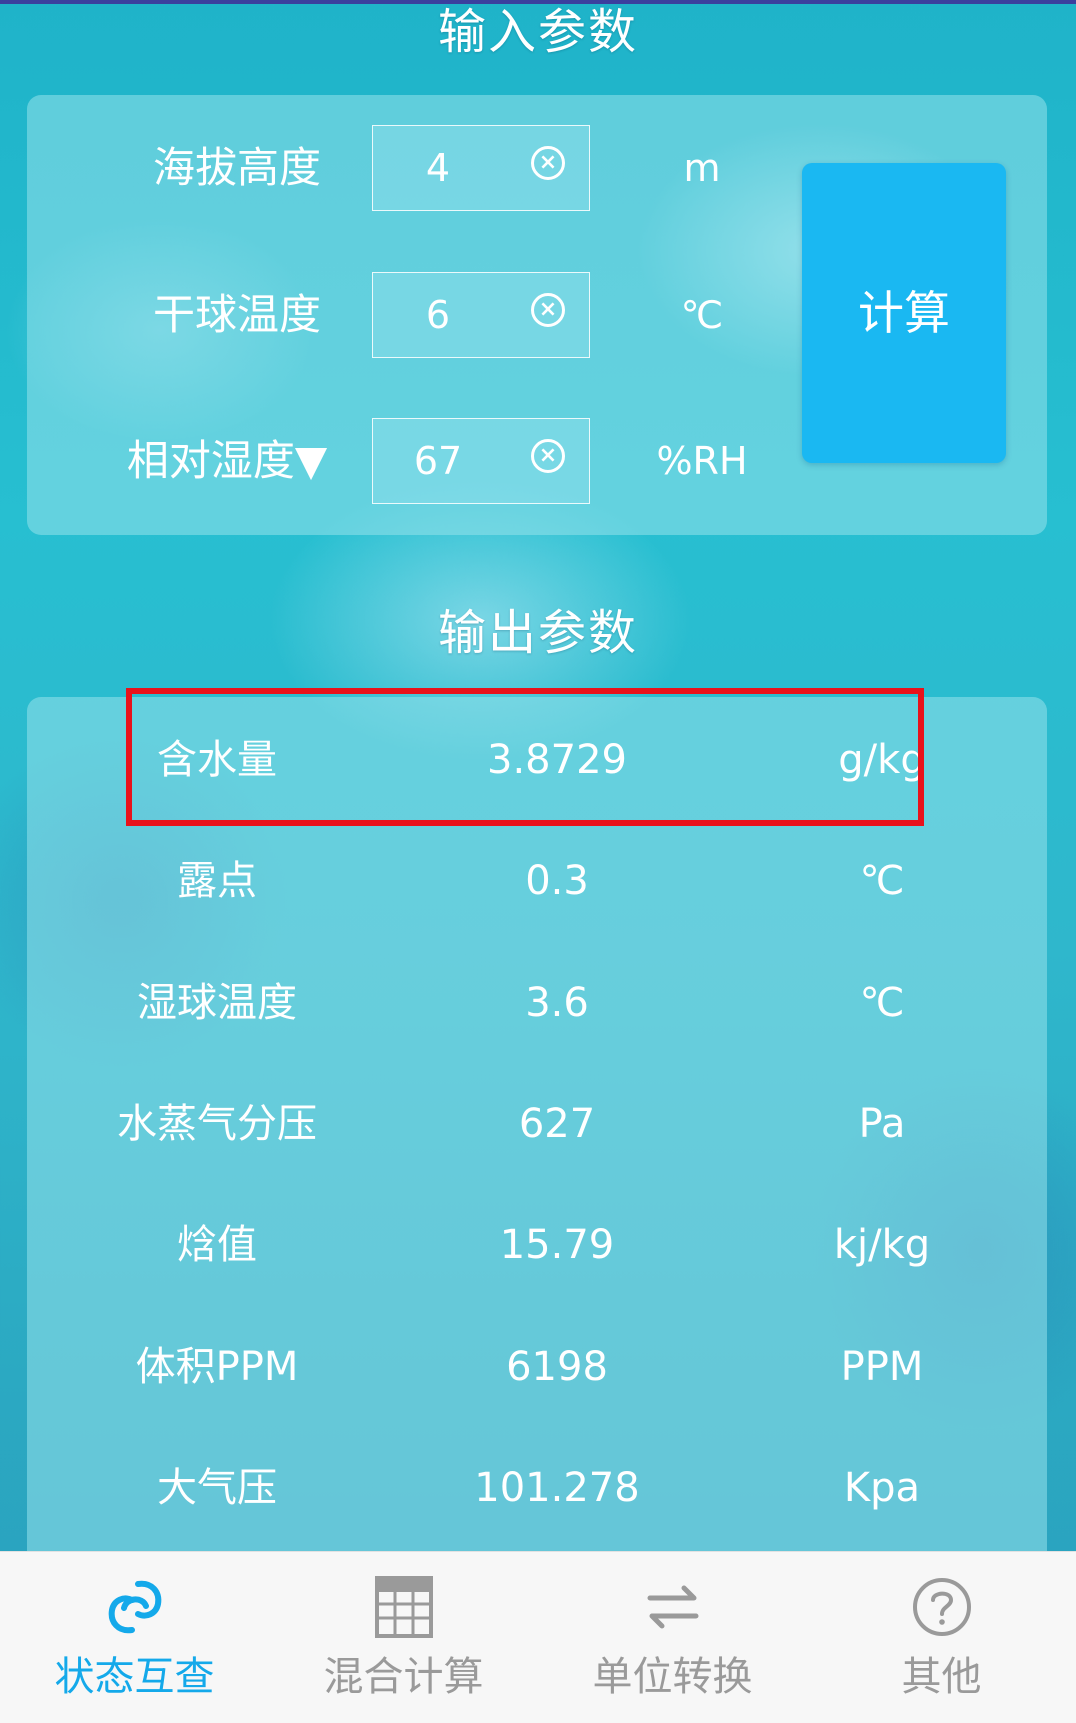  I want to click on nav-item-mix-calc: 混合计算, so click(403, 1637).